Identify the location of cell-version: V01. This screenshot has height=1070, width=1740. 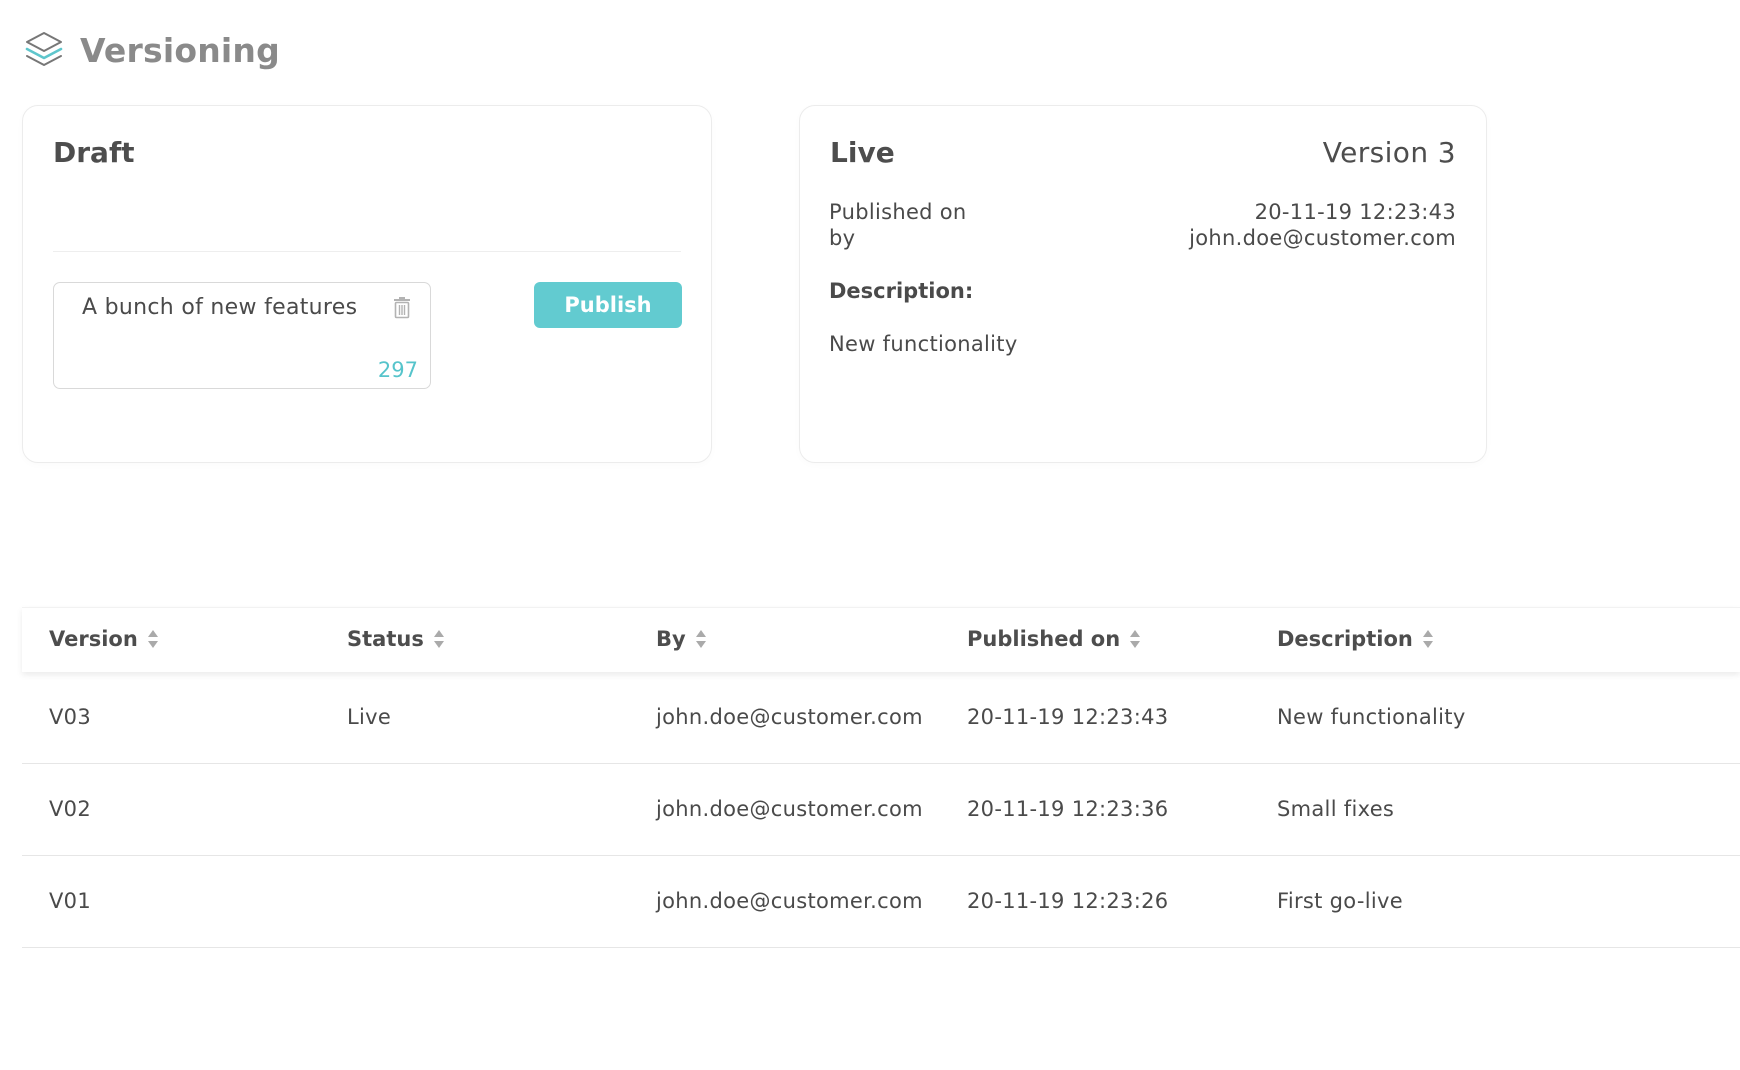
(70, 901).